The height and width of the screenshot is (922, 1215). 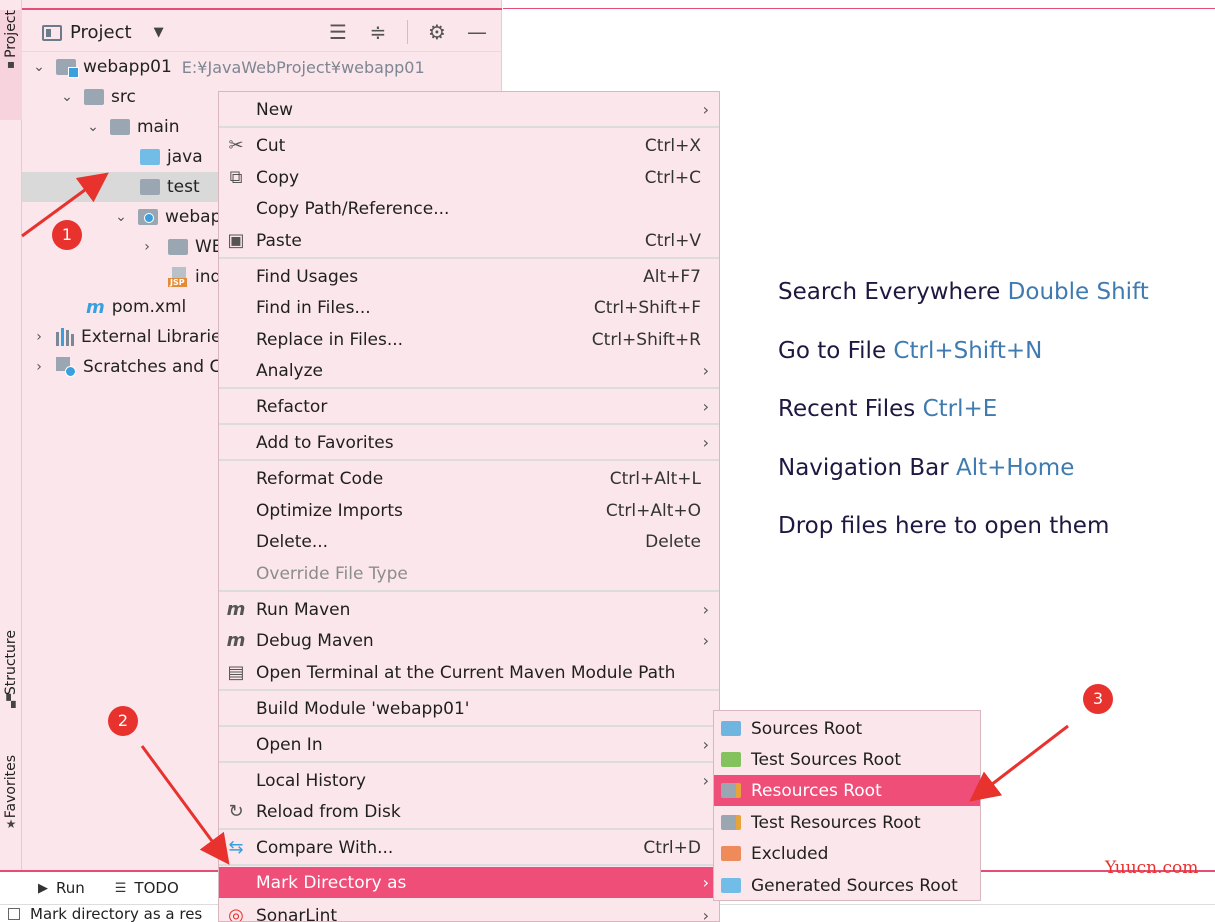 What do you see at coordinates (910, 351) in the screenshot?
I see `hint-go-to-file: Go to File Ctrl+Shift+N` at bounding box center [910, 351].